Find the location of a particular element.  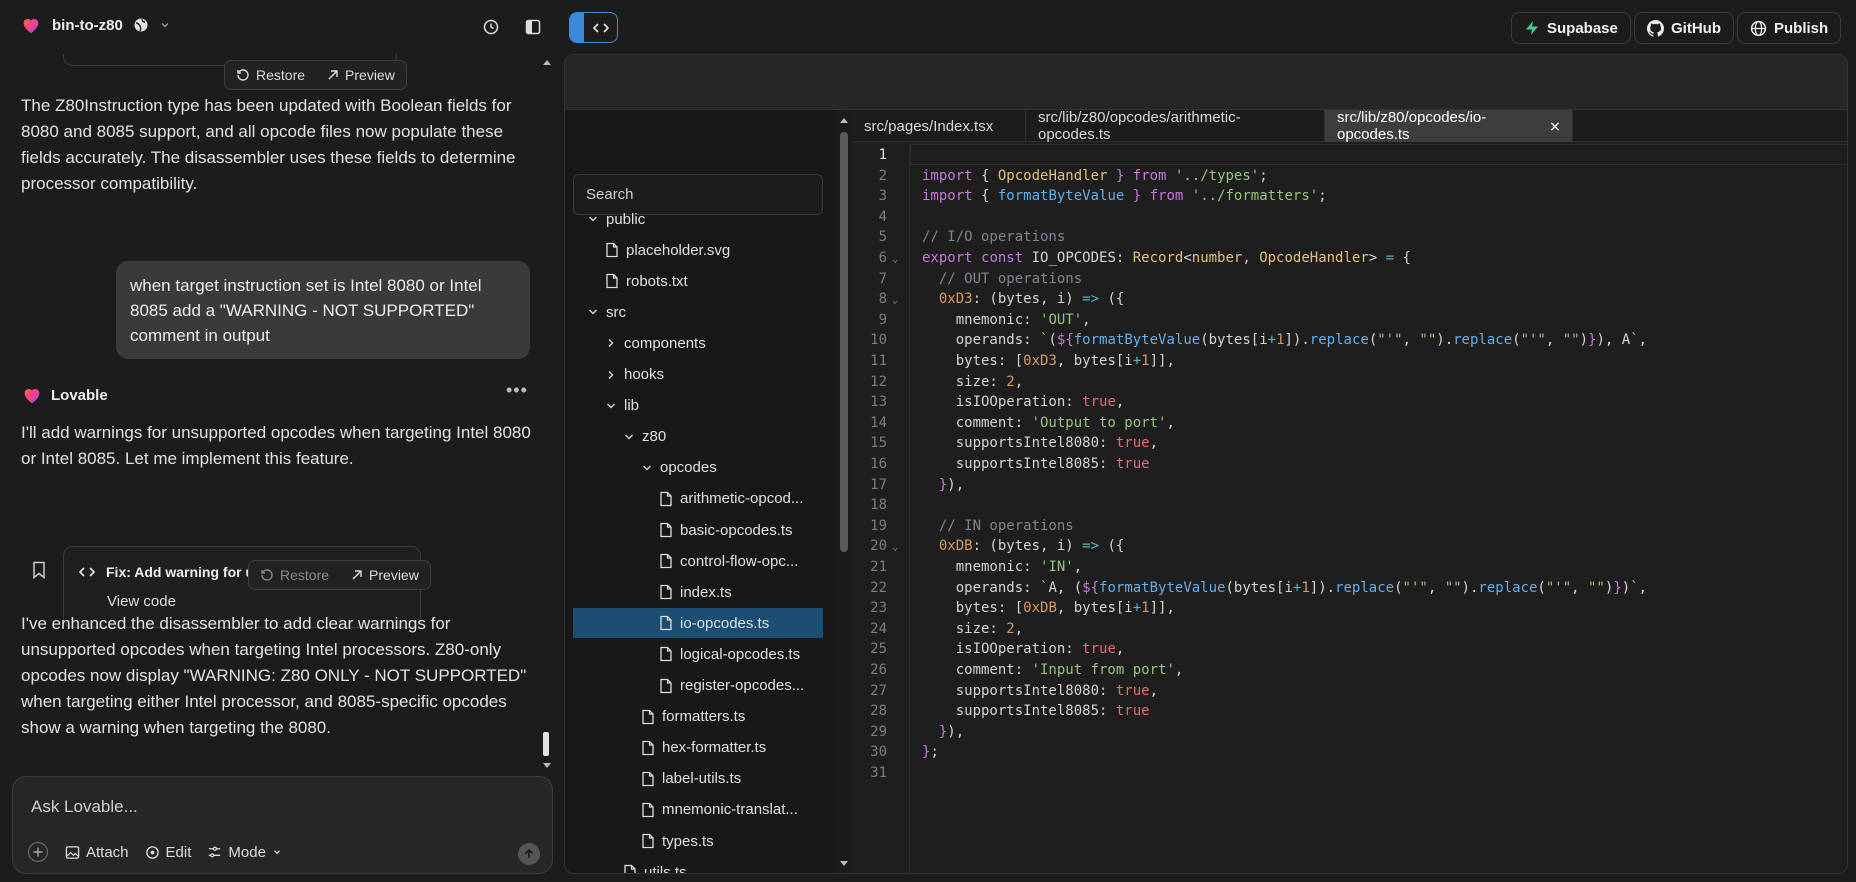

file-tree-item: logical-opcodes.ts is located at coordinates (729, 654).